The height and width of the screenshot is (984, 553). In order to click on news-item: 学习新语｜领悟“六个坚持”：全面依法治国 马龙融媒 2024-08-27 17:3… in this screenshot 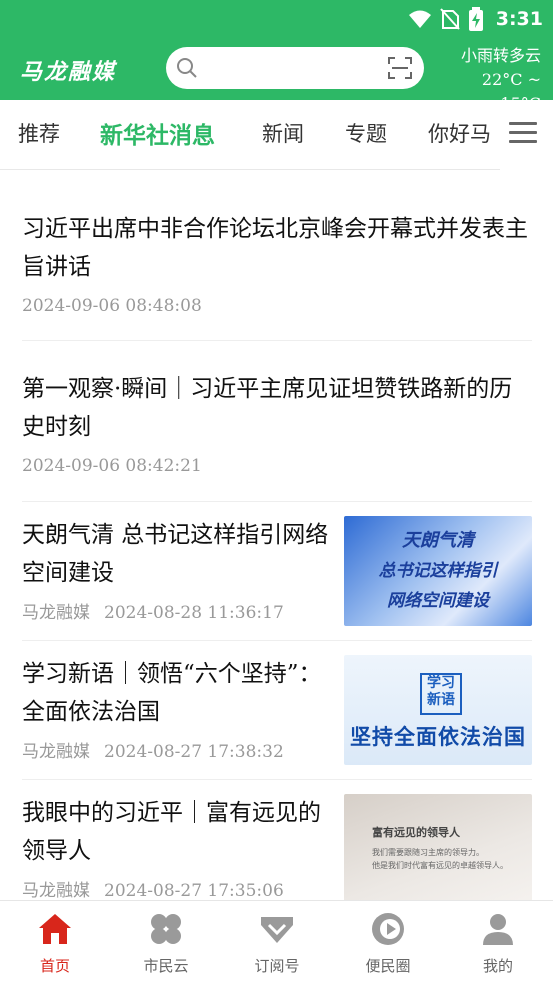, I will do `click(277, 711)`.